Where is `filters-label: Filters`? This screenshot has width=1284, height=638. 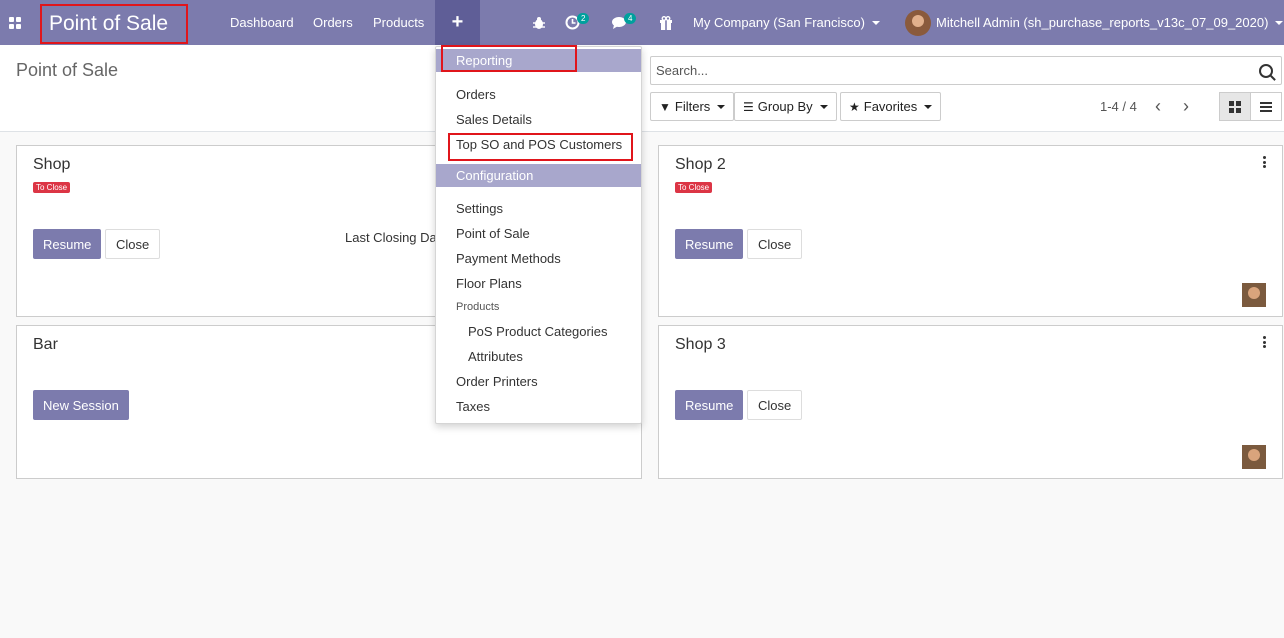 filters-label: Filters is located at coordinates (692, 106).